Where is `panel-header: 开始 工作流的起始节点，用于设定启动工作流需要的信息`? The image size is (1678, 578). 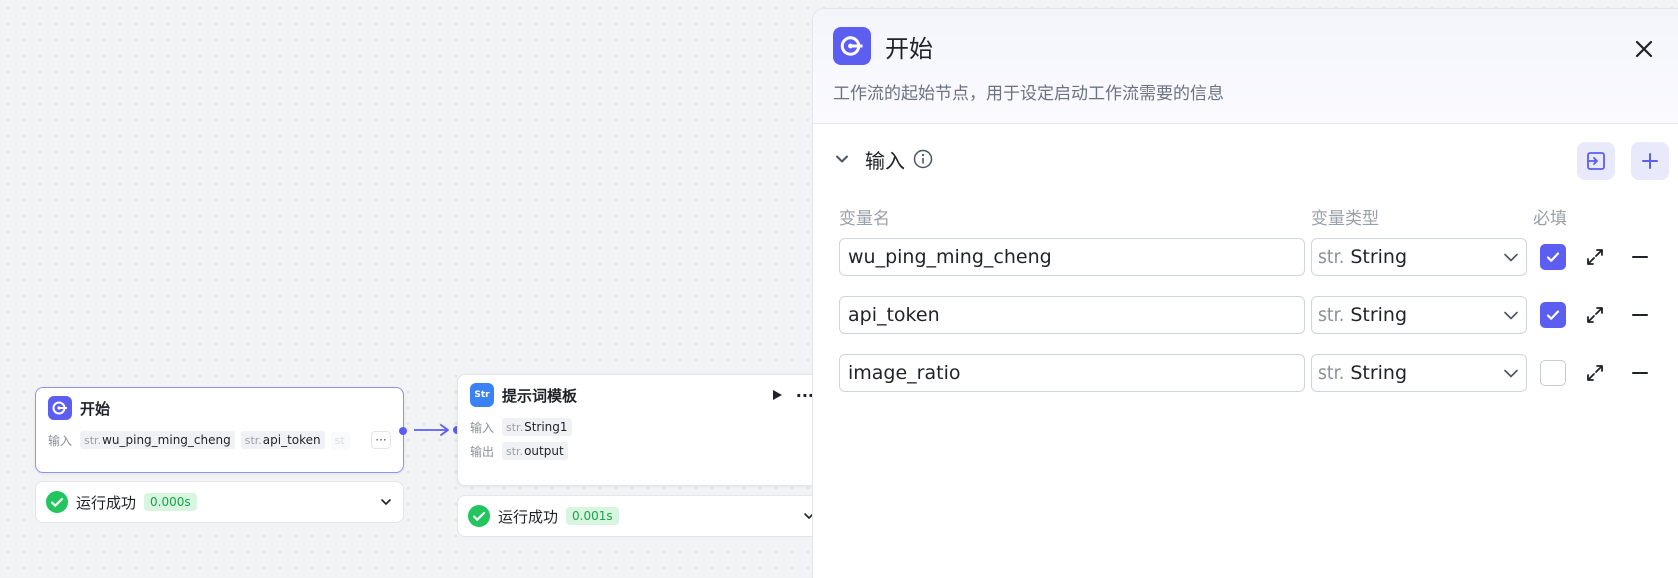 panel-header: 开始 工作流的起始节点，用于设定启动工作流需要的信息 is located at coordinates (1245, 66).